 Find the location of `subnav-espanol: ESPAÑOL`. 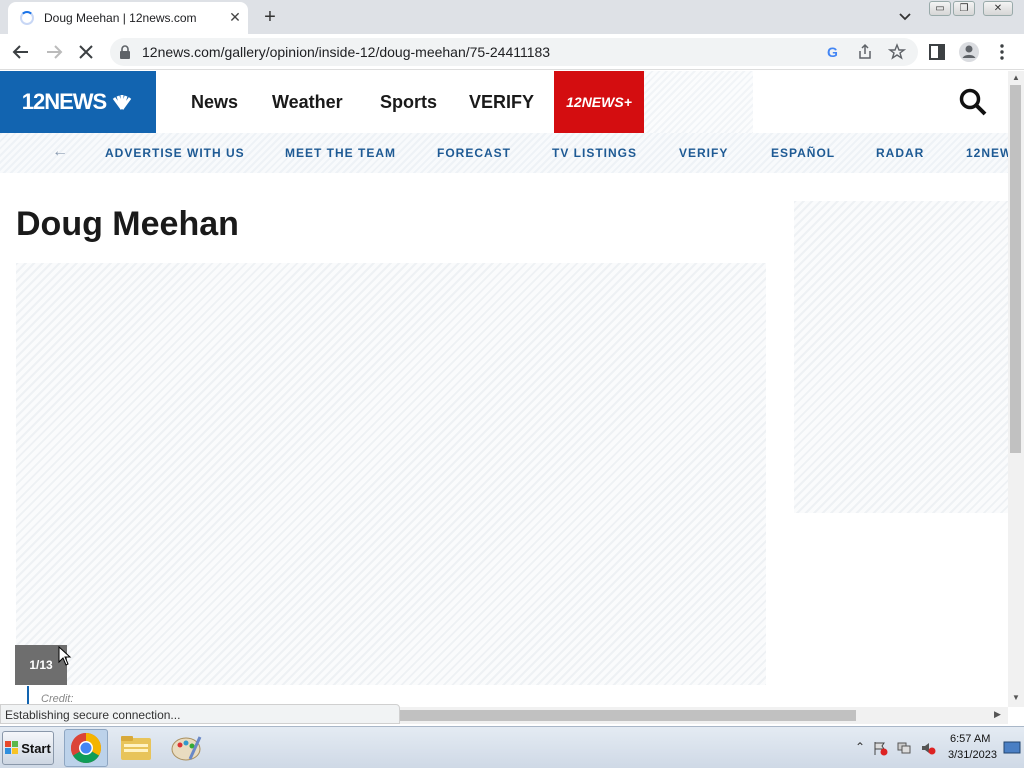

subnav-espanol: ESPAÑOL is located at coordinates (803, 153).